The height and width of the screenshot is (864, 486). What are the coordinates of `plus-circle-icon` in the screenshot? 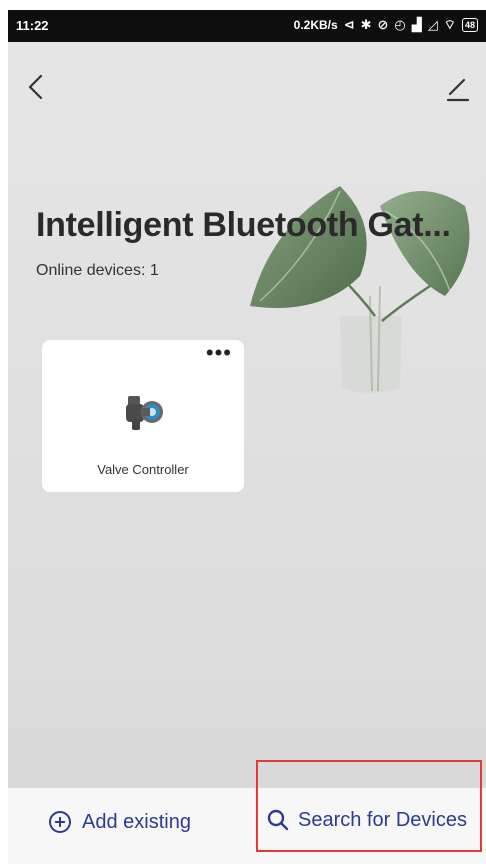 It's located at (60, 822).